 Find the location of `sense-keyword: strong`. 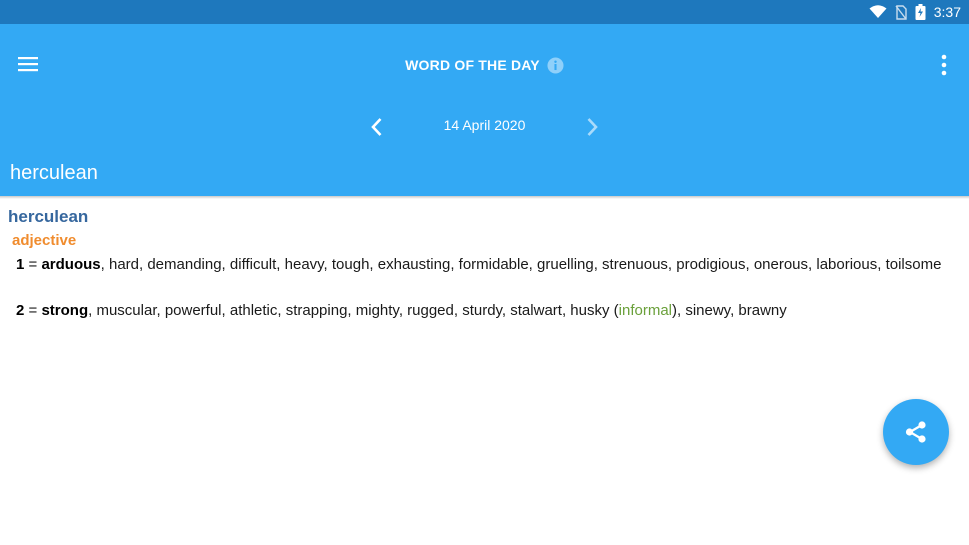

sense-keyword: strong is located at coordinates (65, 310).